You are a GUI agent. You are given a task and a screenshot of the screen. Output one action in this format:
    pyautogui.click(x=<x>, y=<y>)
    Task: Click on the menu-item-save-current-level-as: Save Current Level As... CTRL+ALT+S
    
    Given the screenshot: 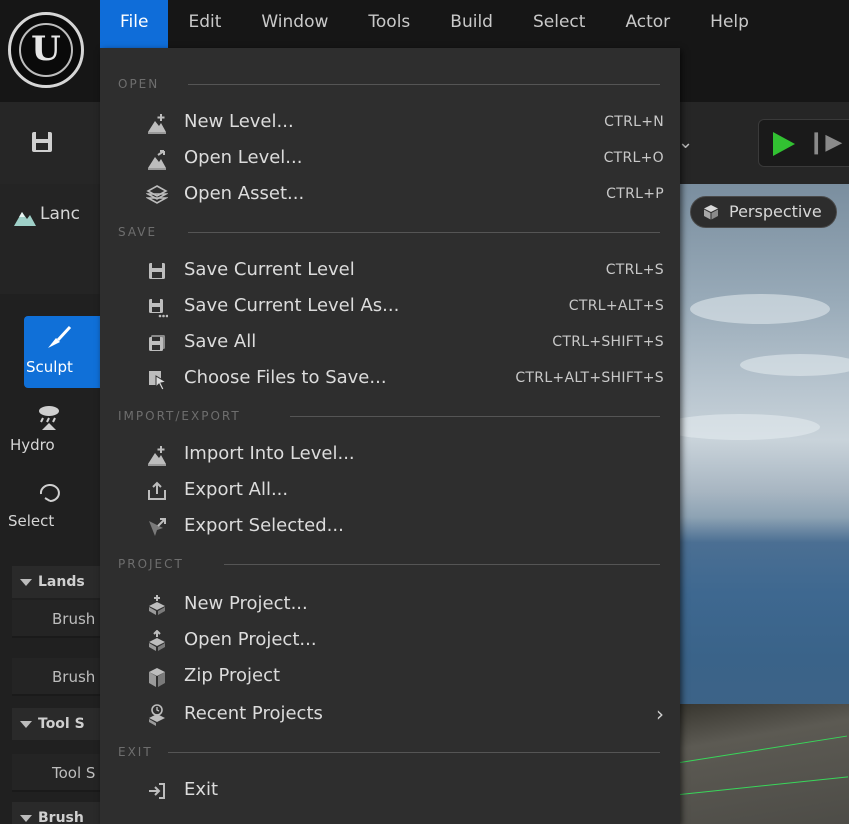 What is the action you would take?
    pyautogui.click(x=390, y=306)
    